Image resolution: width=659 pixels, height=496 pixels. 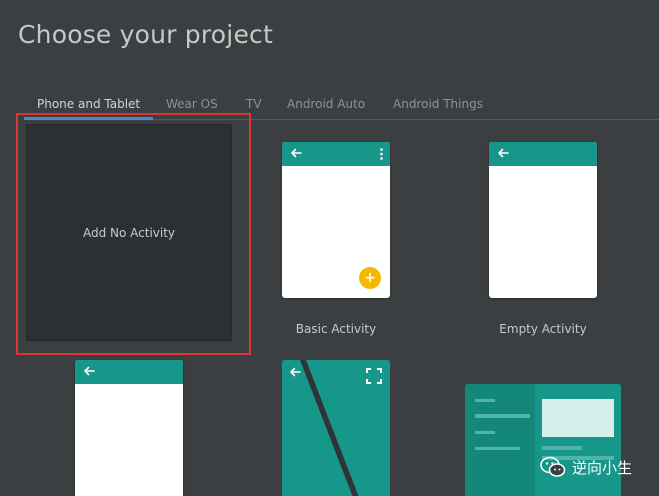 I want to click on wechat-icon, so click(x=553, y=466).